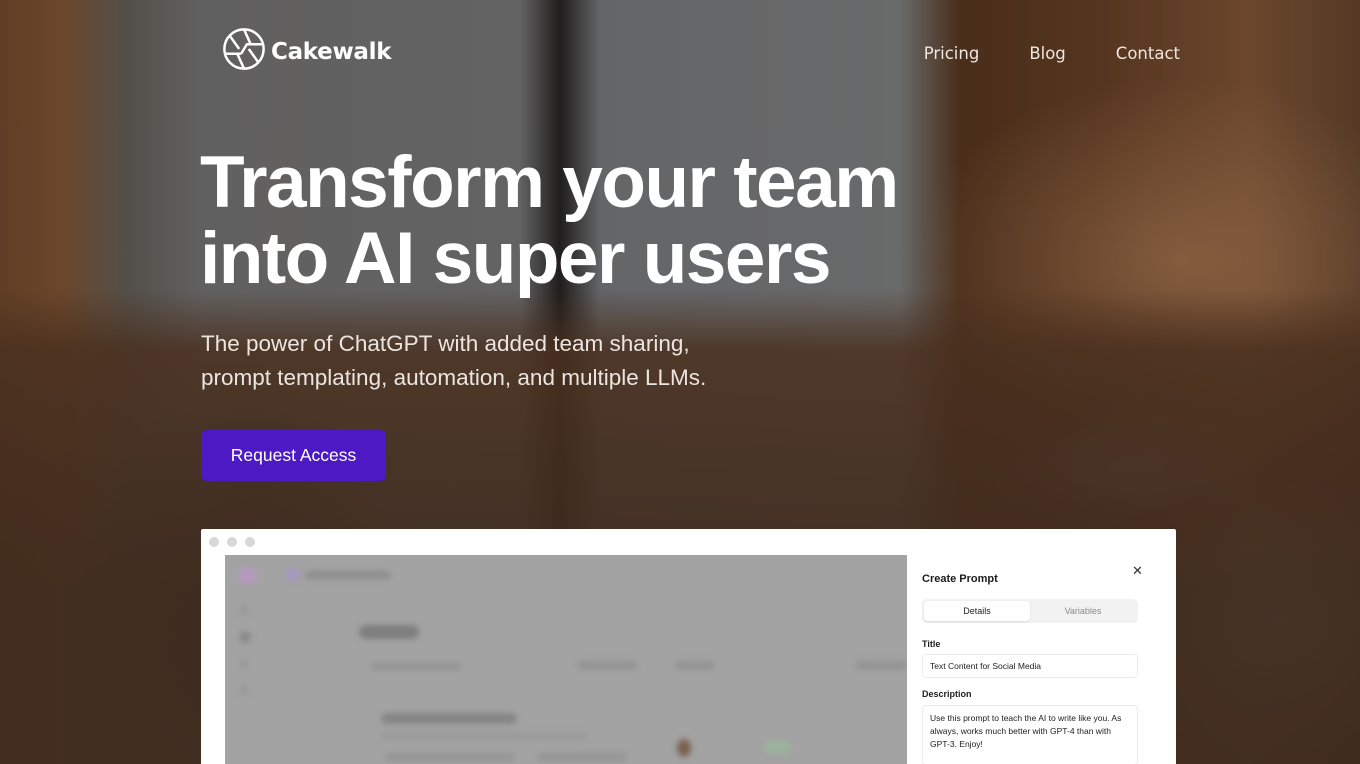 The width and height of the screenshot is (1360, 764). What do you see at coordinates (1083, 611) in the screenshot?
I see `tab-variables: Variables` at bounding box center [1083, 611].